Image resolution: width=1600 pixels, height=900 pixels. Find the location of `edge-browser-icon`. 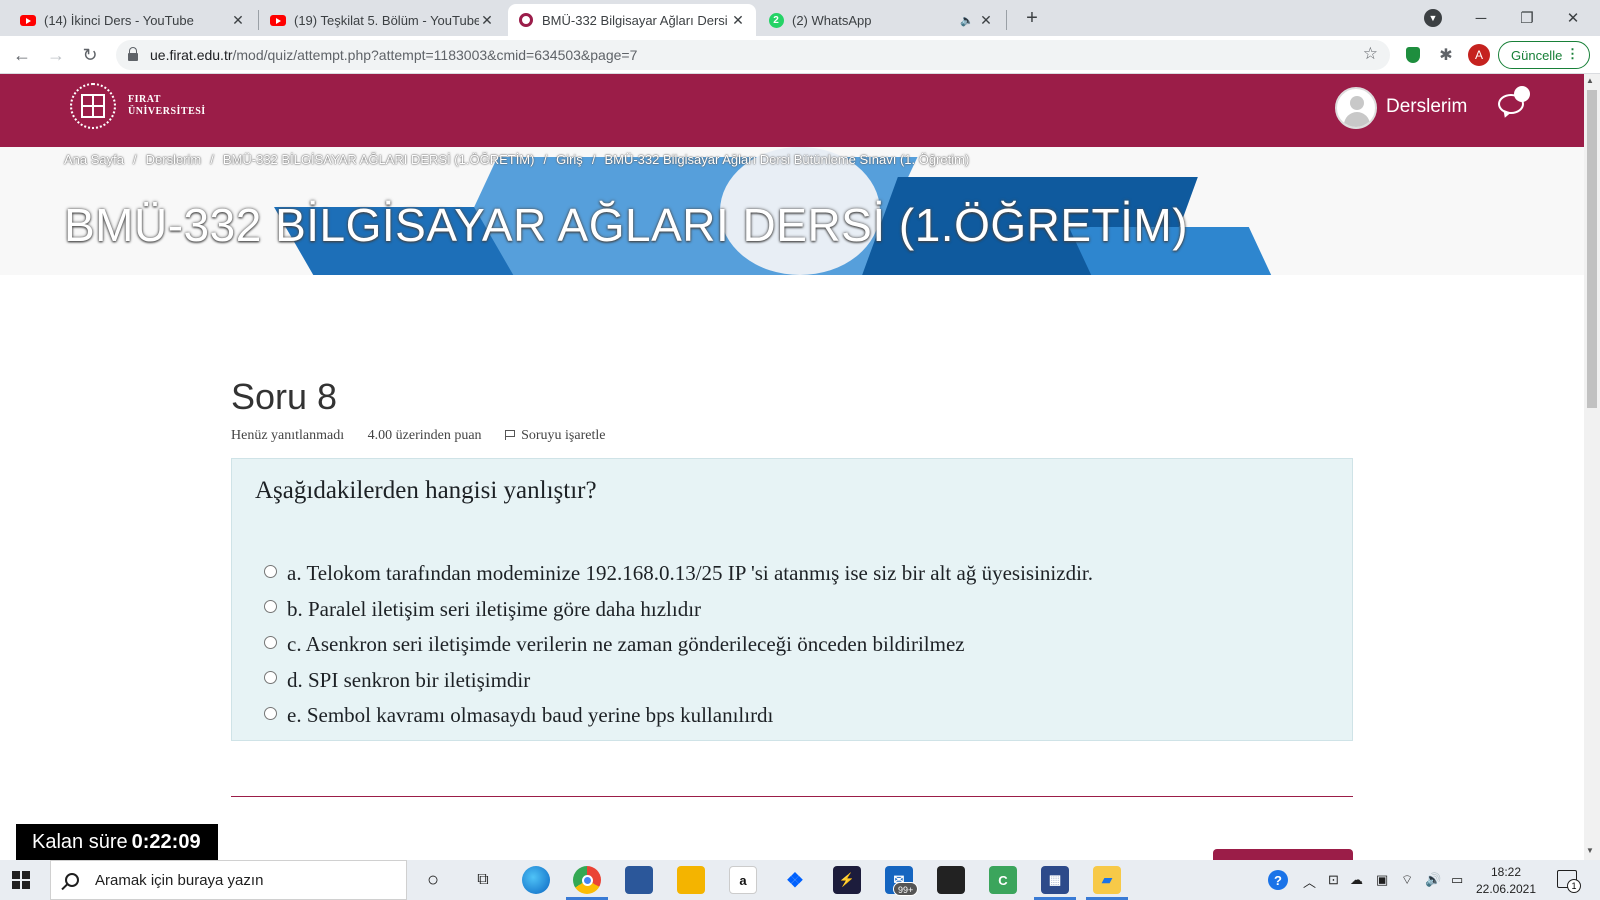

edge-browser-icon is located at coordinates (536, 880).